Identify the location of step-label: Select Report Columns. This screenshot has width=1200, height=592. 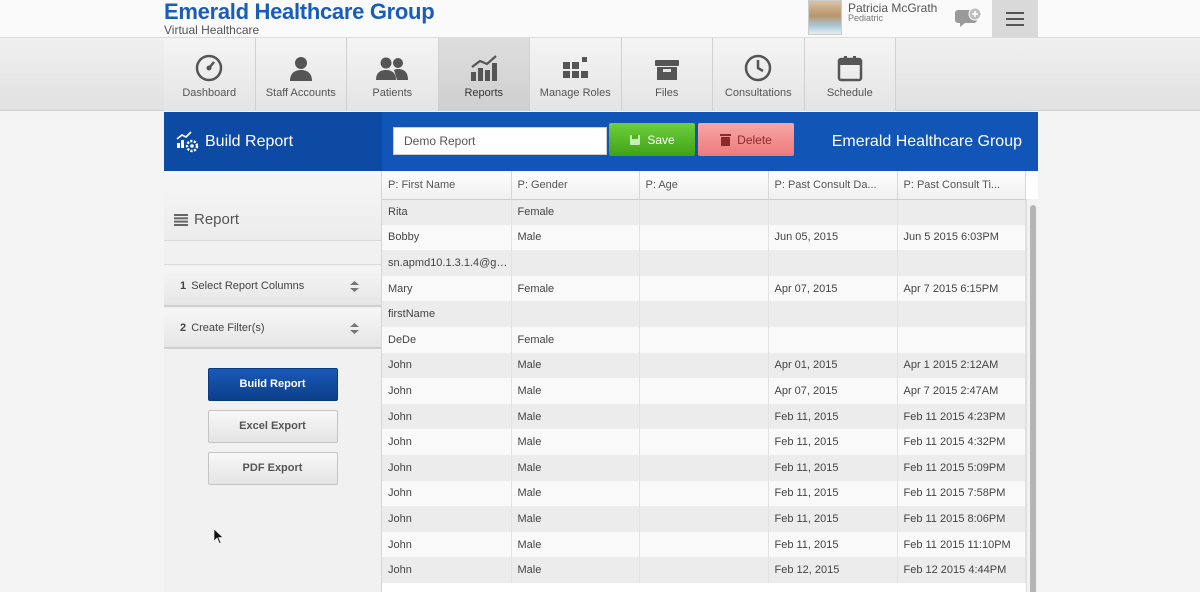
(248, 286).